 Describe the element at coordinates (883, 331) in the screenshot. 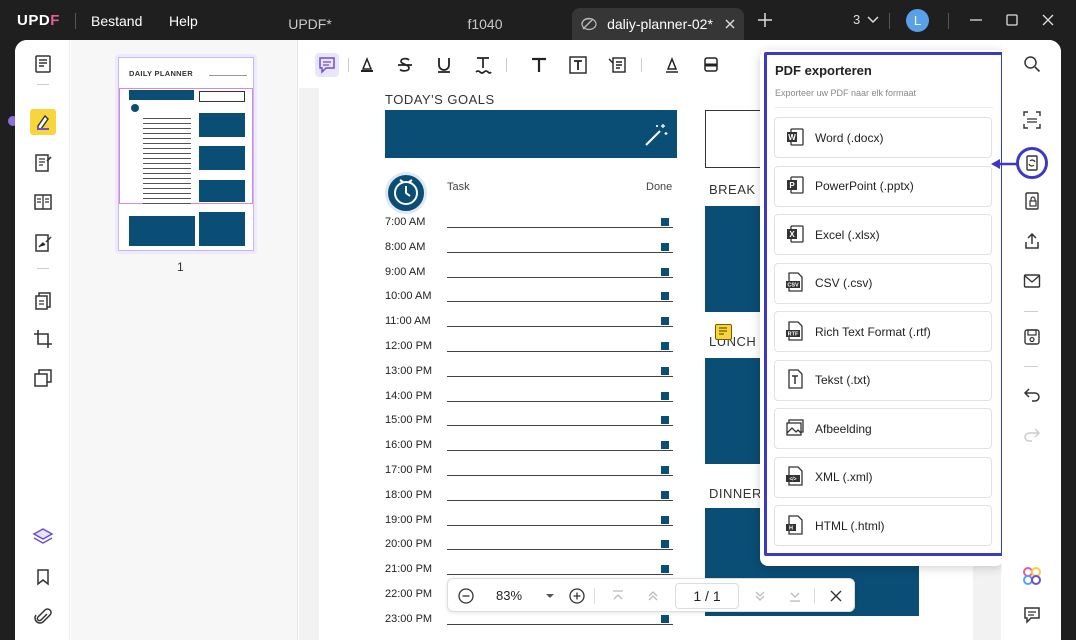

I see `export-option-rtf: RTF Rich Text Format (.rtf)` at that location.